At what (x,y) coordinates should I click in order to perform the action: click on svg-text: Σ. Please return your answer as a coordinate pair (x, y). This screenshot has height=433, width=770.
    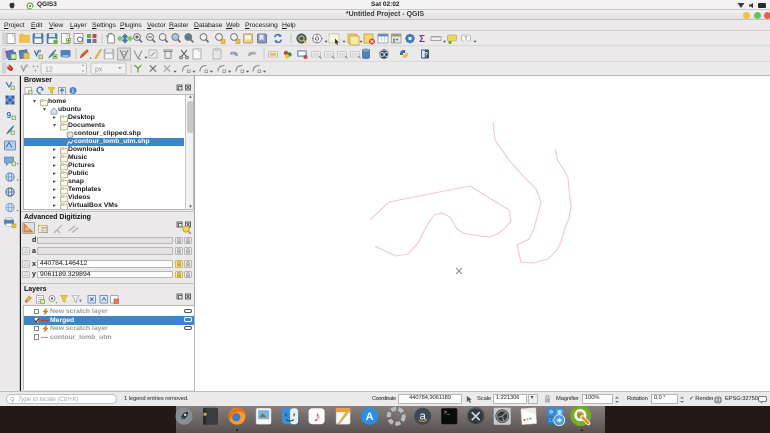
    Looking at the image, I should click on (422, 39).